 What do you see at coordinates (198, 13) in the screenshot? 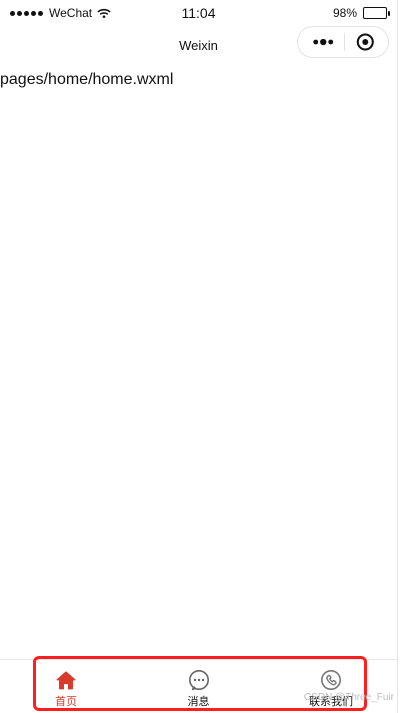
I see `status-bar: WeChat 11:04 98%` at bounding box center [198, 13].